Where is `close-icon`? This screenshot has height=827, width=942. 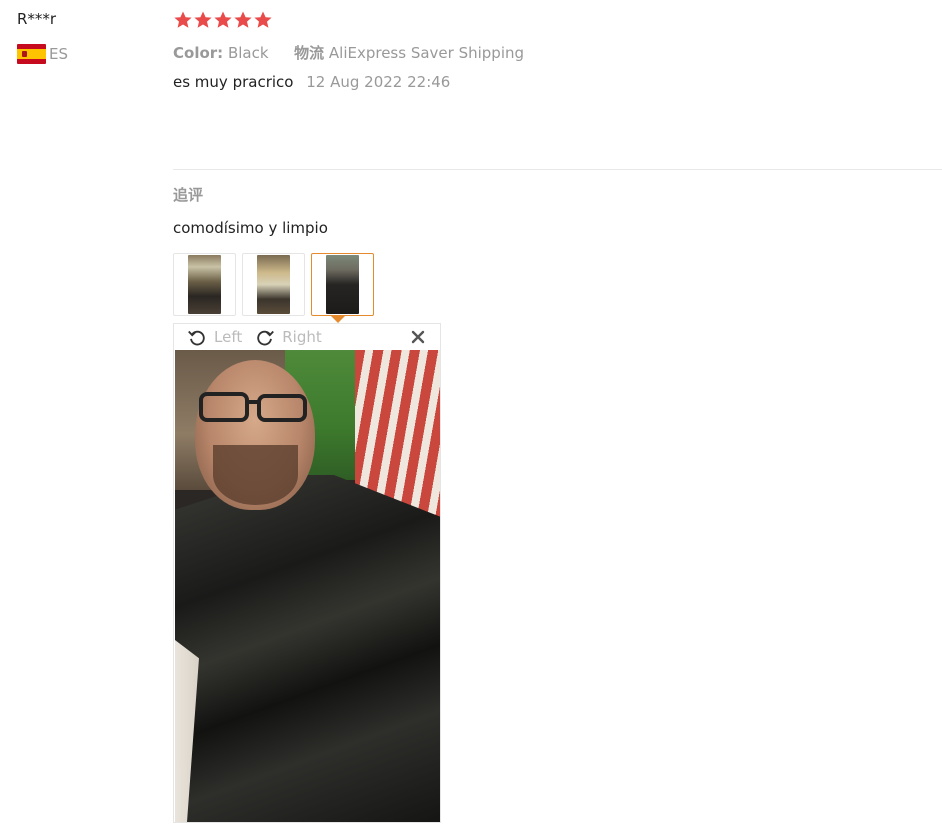
close-icon is located at coordinates (418, 337).